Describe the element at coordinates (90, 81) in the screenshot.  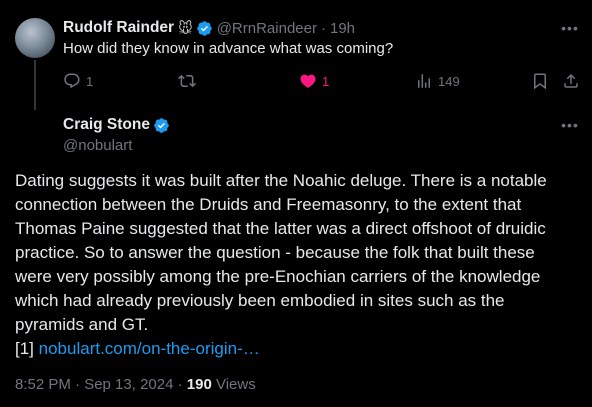
I see `reply-count: 1` at that location.